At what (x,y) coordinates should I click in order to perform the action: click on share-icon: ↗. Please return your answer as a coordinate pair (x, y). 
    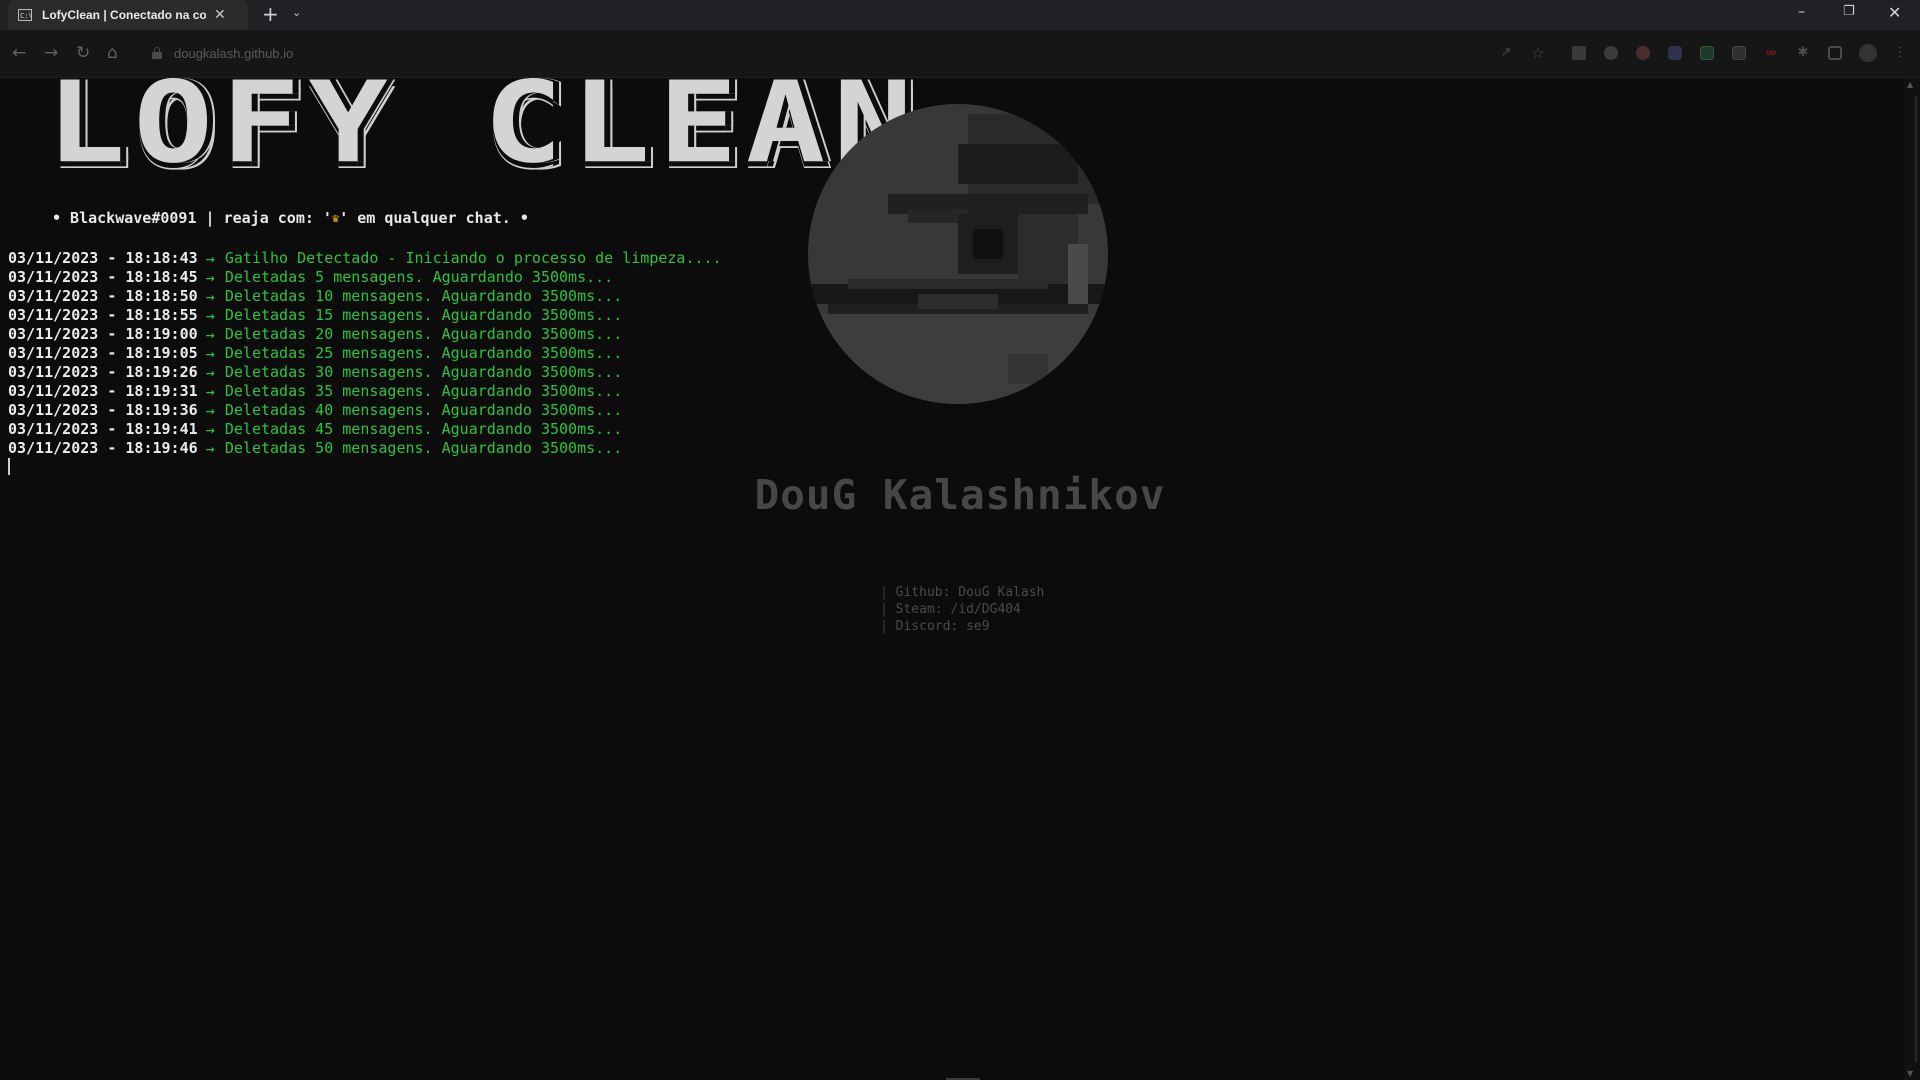
    Looking at the image, I should click on (1506, 53).